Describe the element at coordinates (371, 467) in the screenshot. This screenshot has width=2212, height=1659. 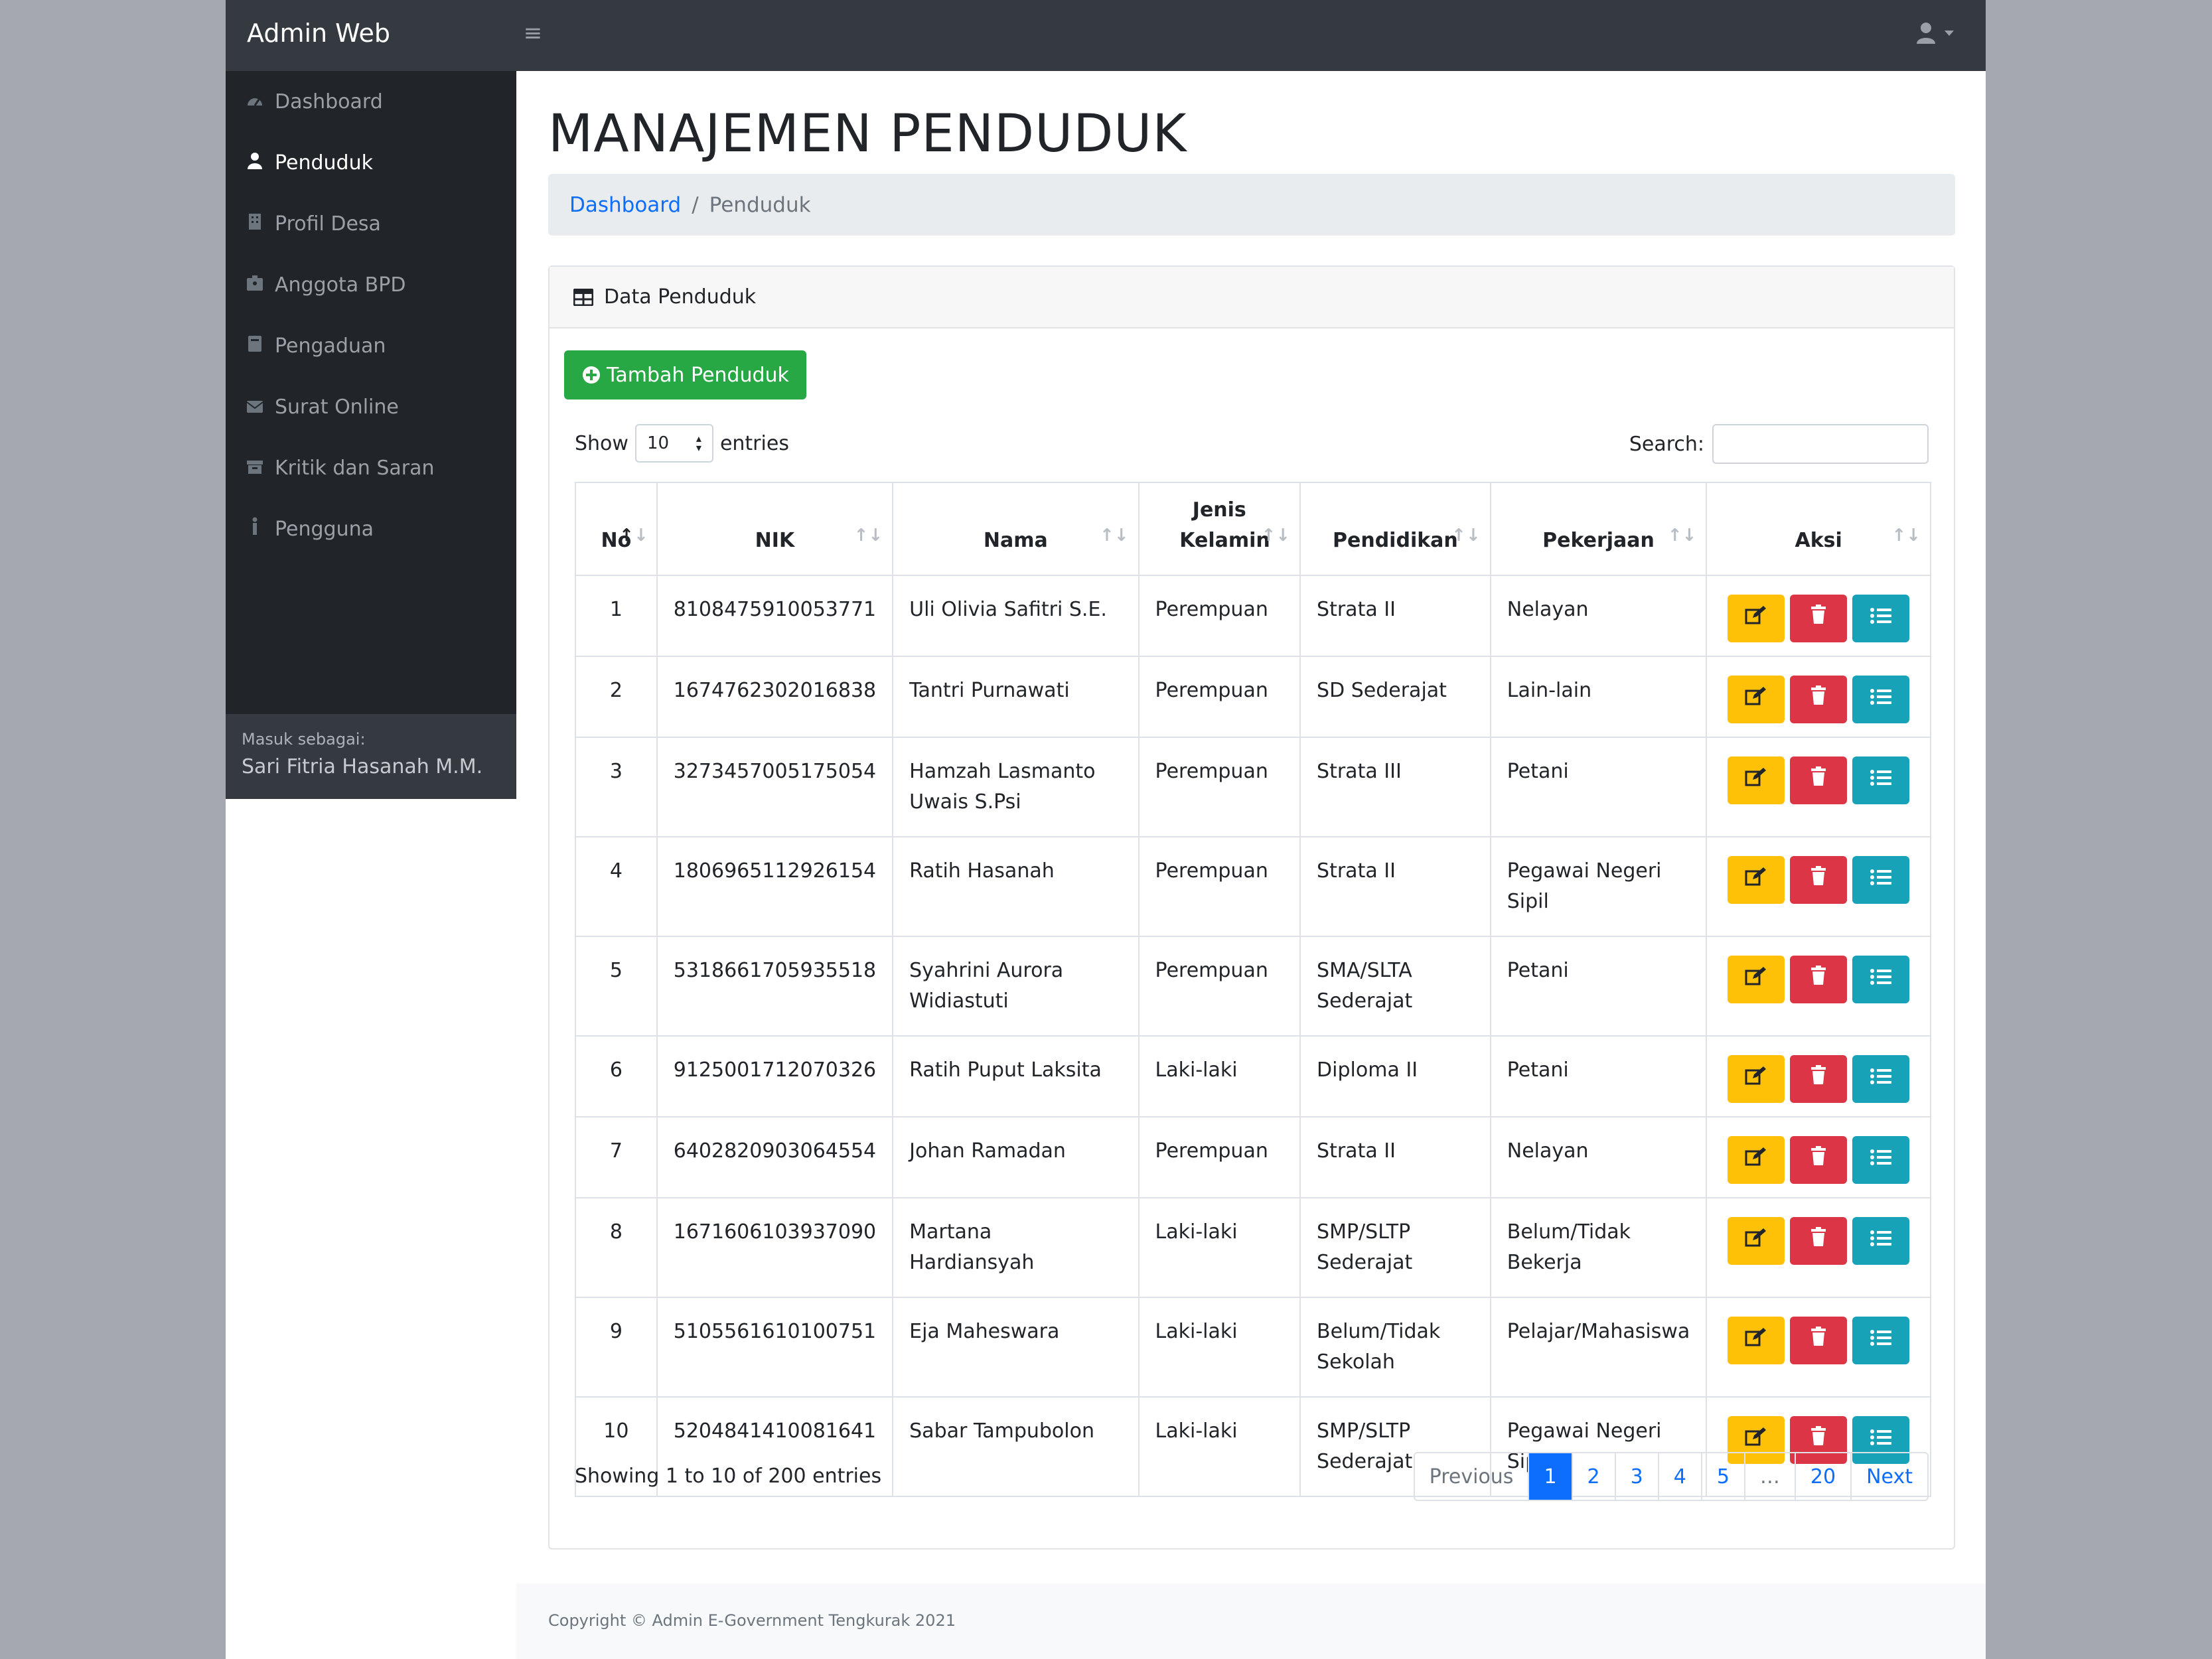
I see `sidebar-item-kritik-dan-saran: Kritik dan Saran` at that location.